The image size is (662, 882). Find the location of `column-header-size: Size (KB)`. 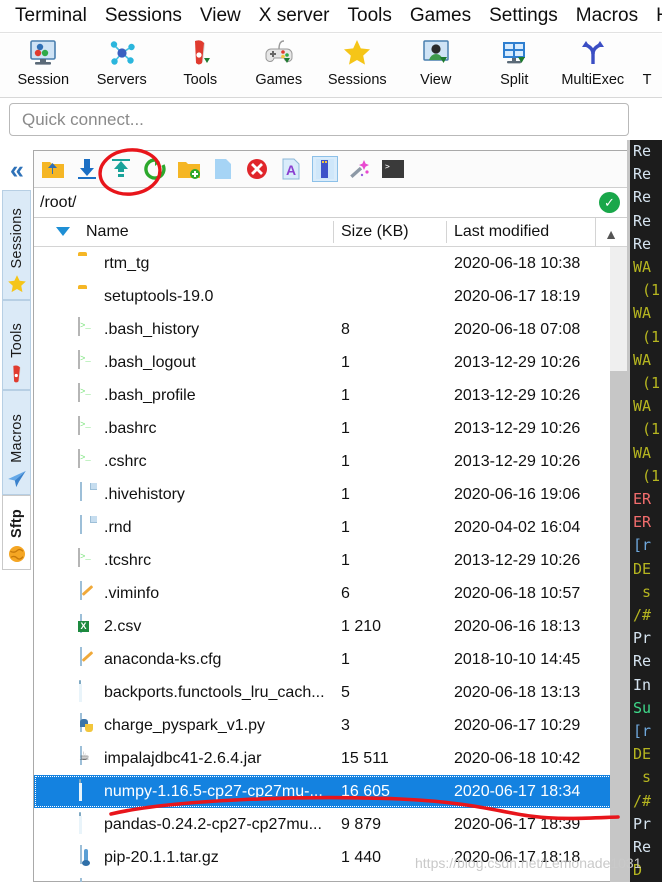

column-header-size: Size (KB) is located at coordinates (375, 232).